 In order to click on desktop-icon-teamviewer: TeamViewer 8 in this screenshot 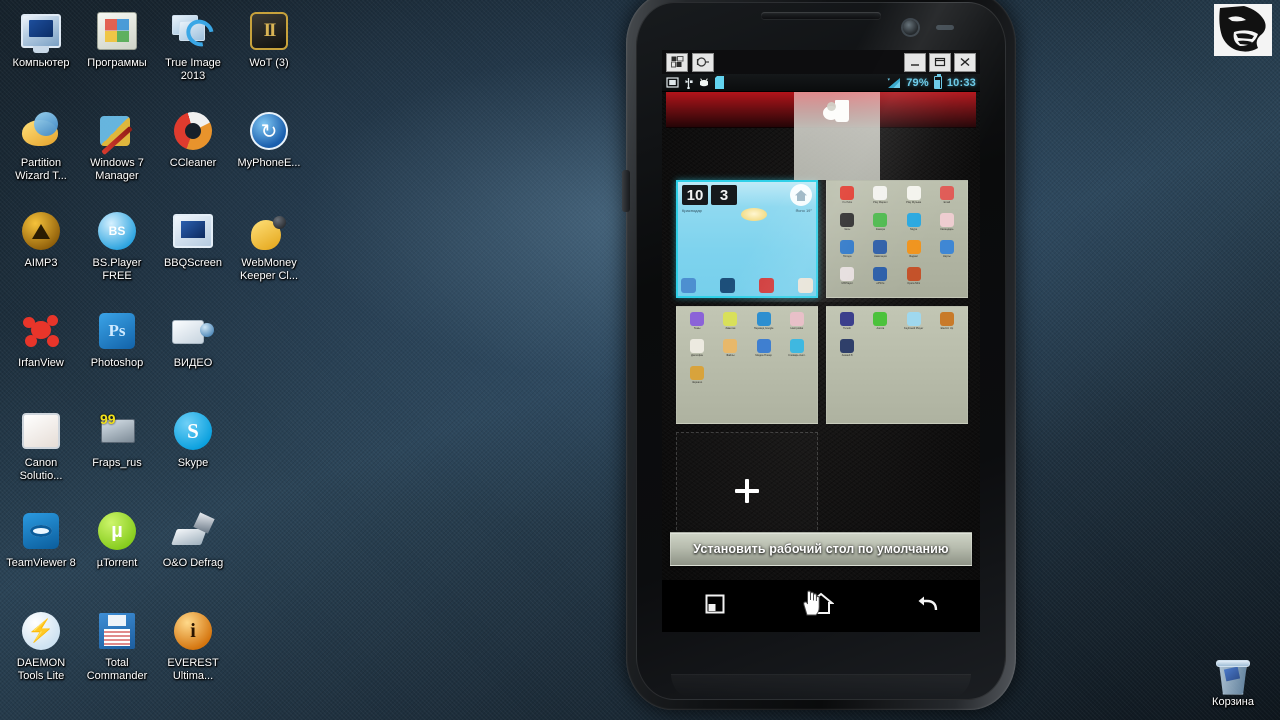, I will do `click(41, 554)`.